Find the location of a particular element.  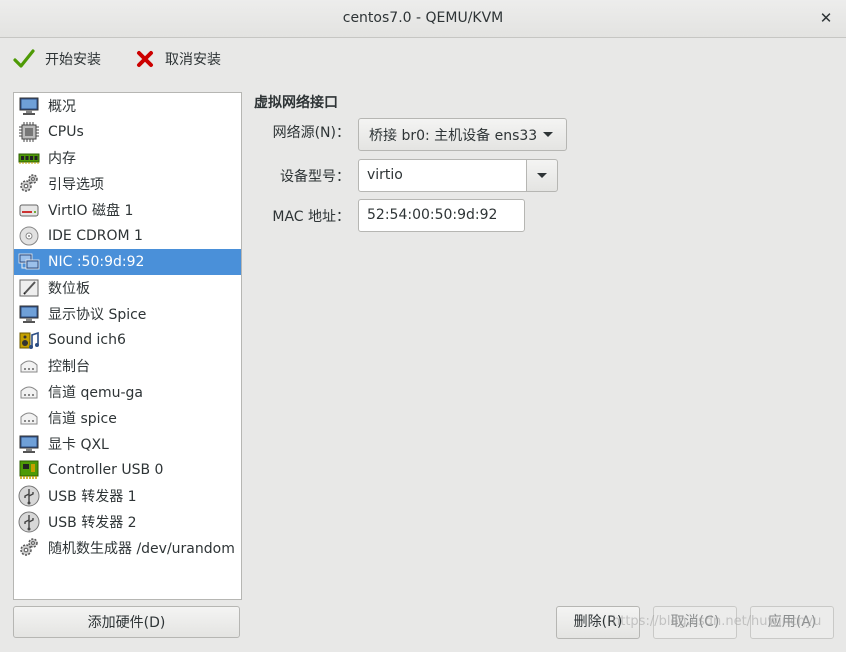

hardware-item-virtio-disk: VirtIO 磁盘 1 is located at coordinates (127, 210).